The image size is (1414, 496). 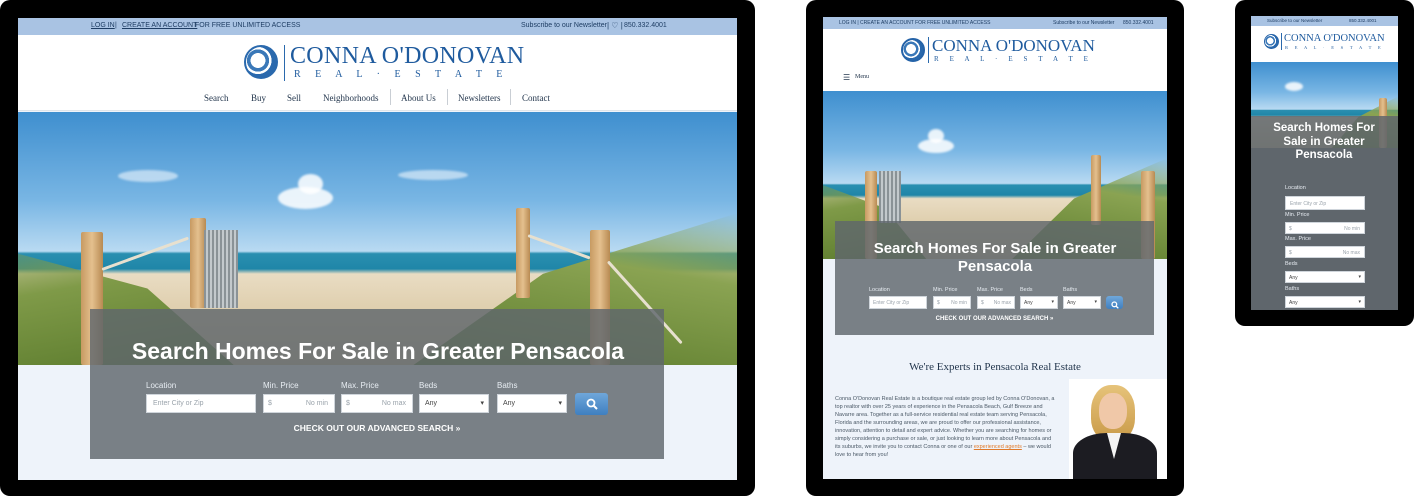 I want to click on create-account-link: CREATE AN ACCOUNT, so click(x=159, y=25).